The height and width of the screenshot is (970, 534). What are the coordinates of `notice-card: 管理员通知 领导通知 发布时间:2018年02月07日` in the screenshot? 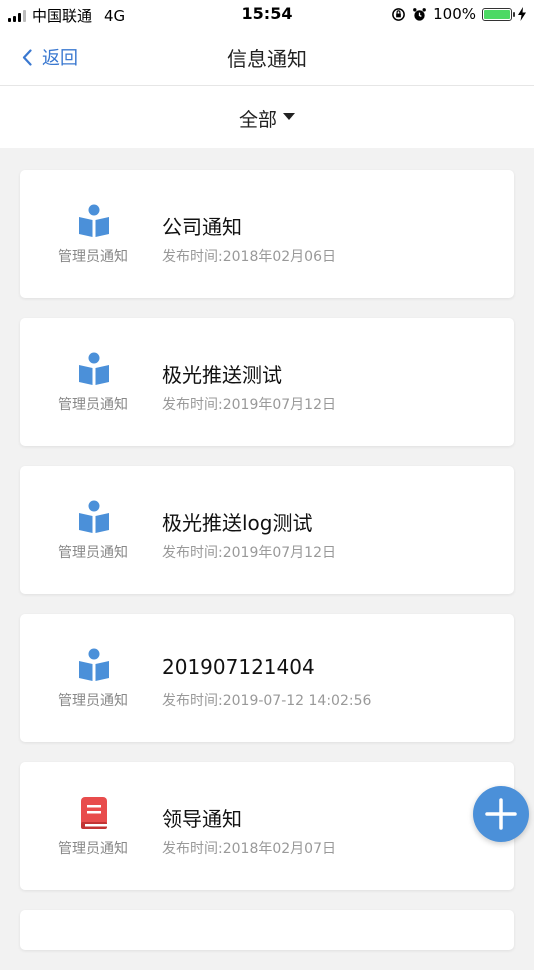 It's located at (267, 826).